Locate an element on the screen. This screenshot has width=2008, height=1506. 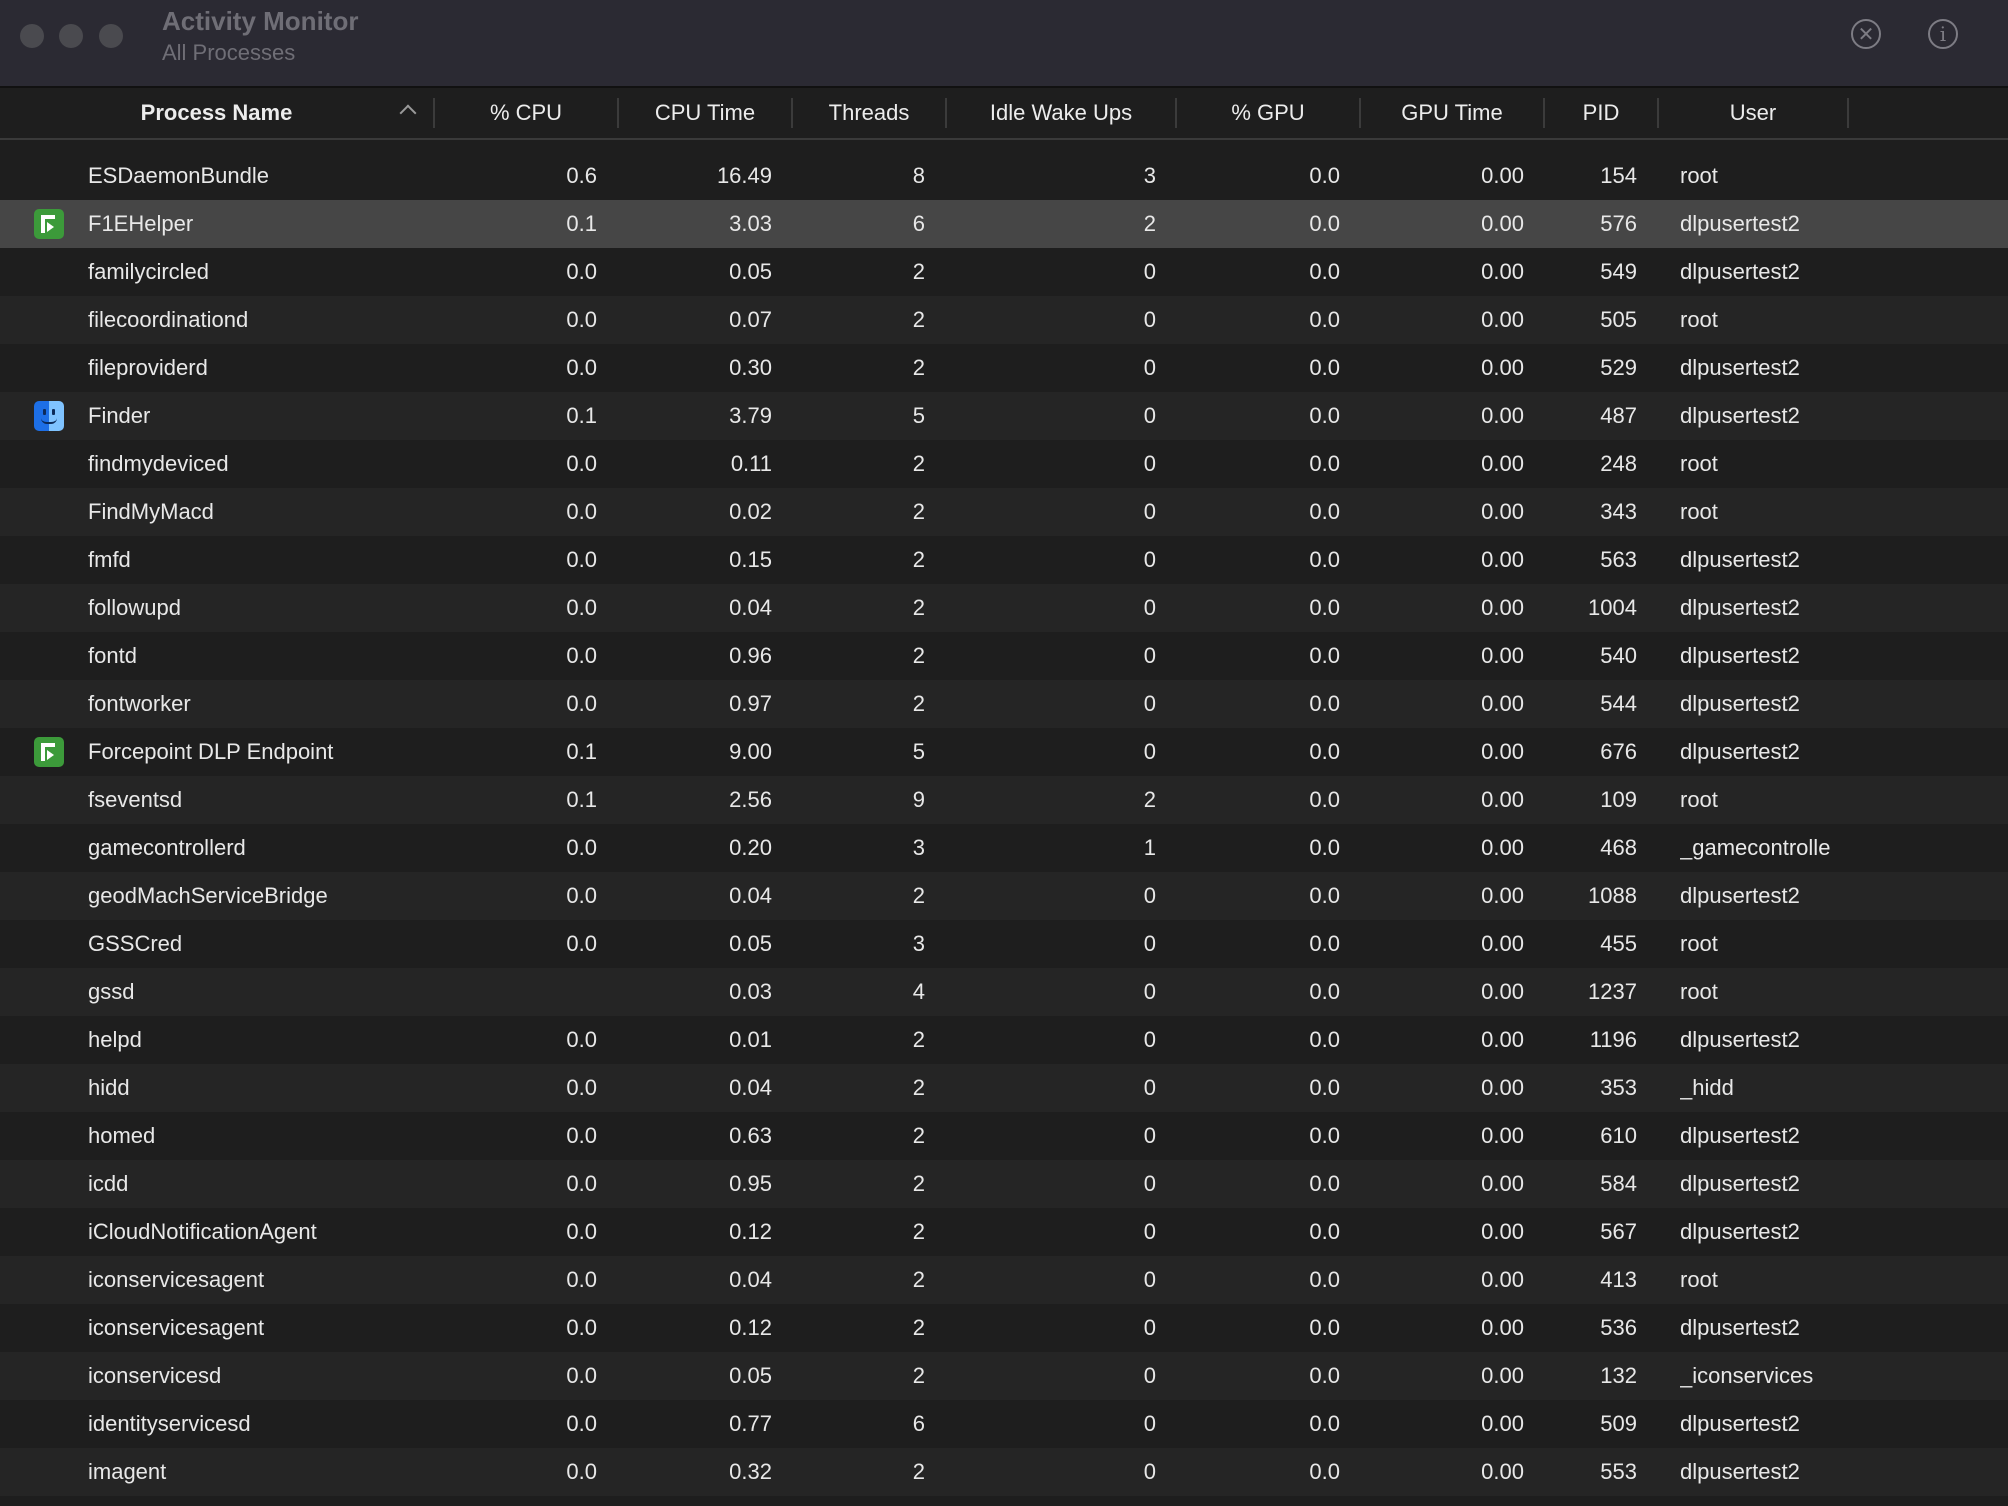
column-header-idle-wake-ups: Idle Wake Ups is located at coordinates (1062, 113).